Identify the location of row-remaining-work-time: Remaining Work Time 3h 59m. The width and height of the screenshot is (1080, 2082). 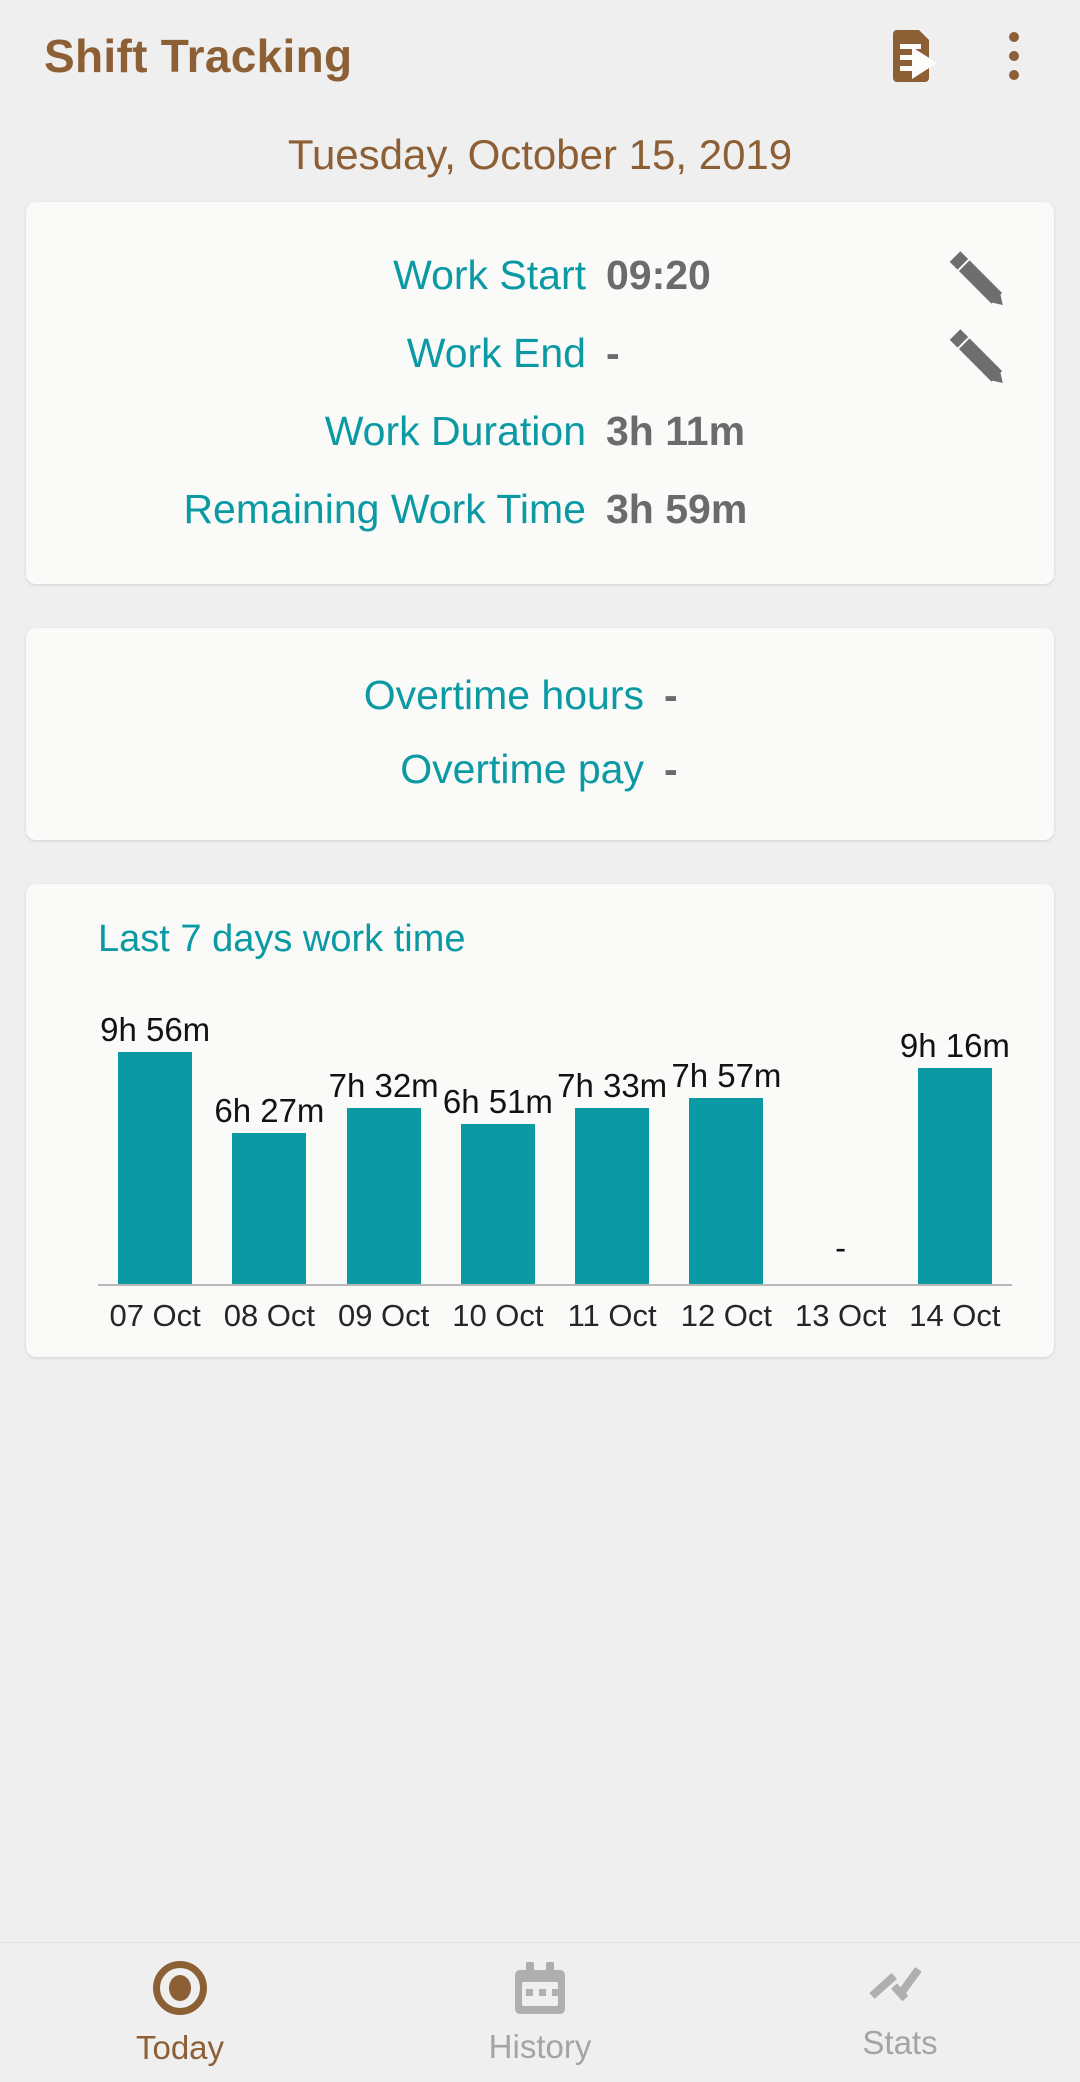
(540, 509).